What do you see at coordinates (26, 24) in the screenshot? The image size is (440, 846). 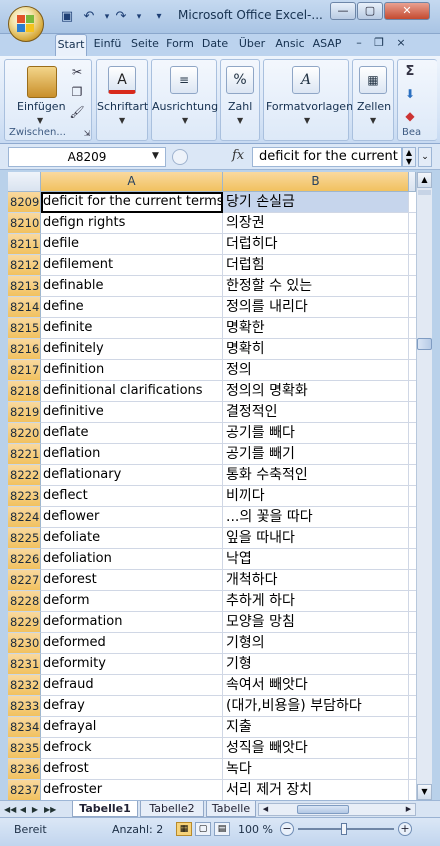 I see `office-button` at bounding box center [26, 24].